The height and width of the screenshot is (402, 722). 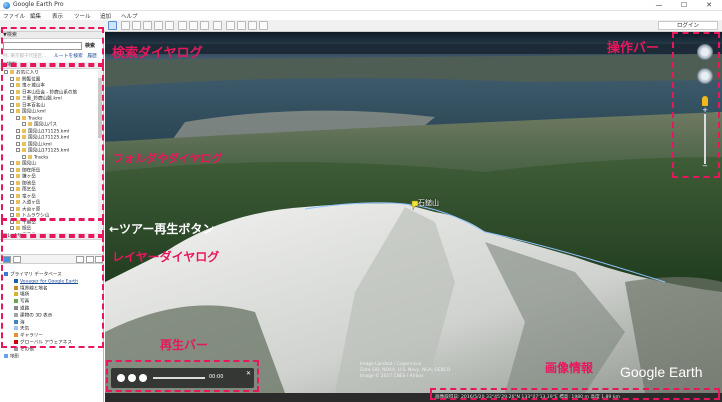 What do you see at coordinates (169, 25) in the screenshot?
I see `record-tour-icon` at bounding box center [169, 25].